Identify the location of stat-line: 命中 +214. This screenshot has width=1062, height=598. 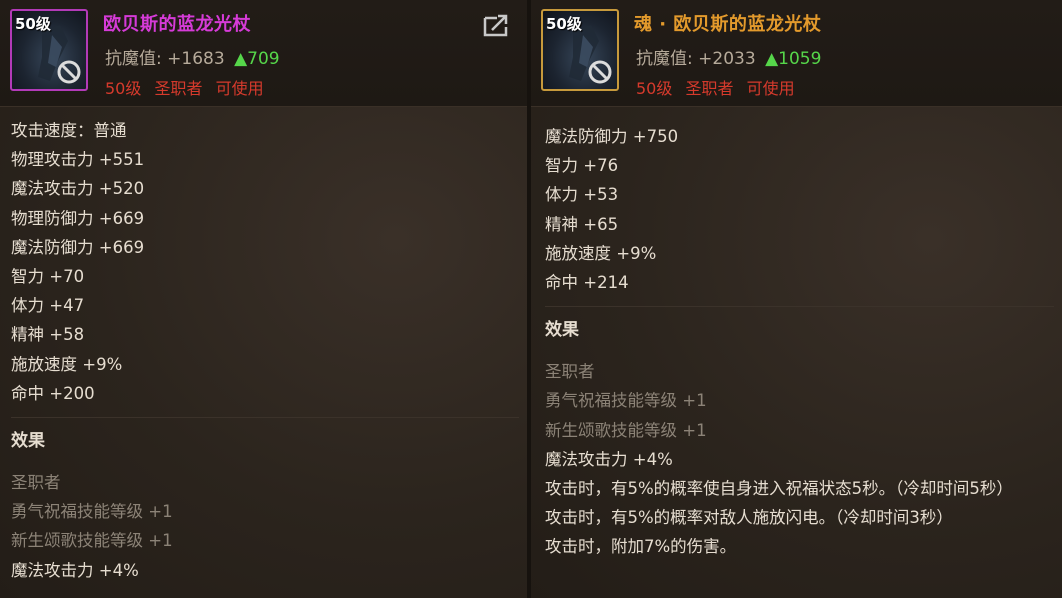
(587, 283).